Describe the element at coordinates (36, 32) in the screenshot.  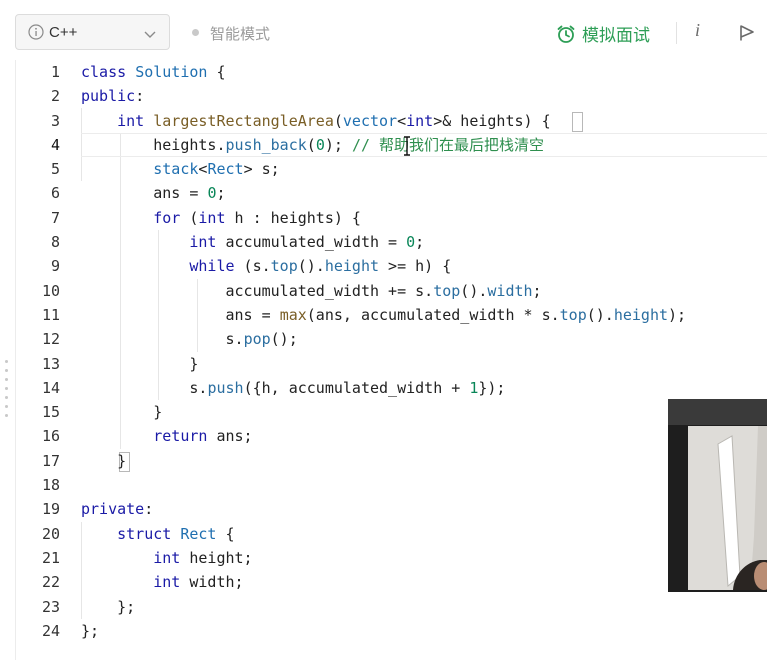
I see `info-circle-icon` at that location.